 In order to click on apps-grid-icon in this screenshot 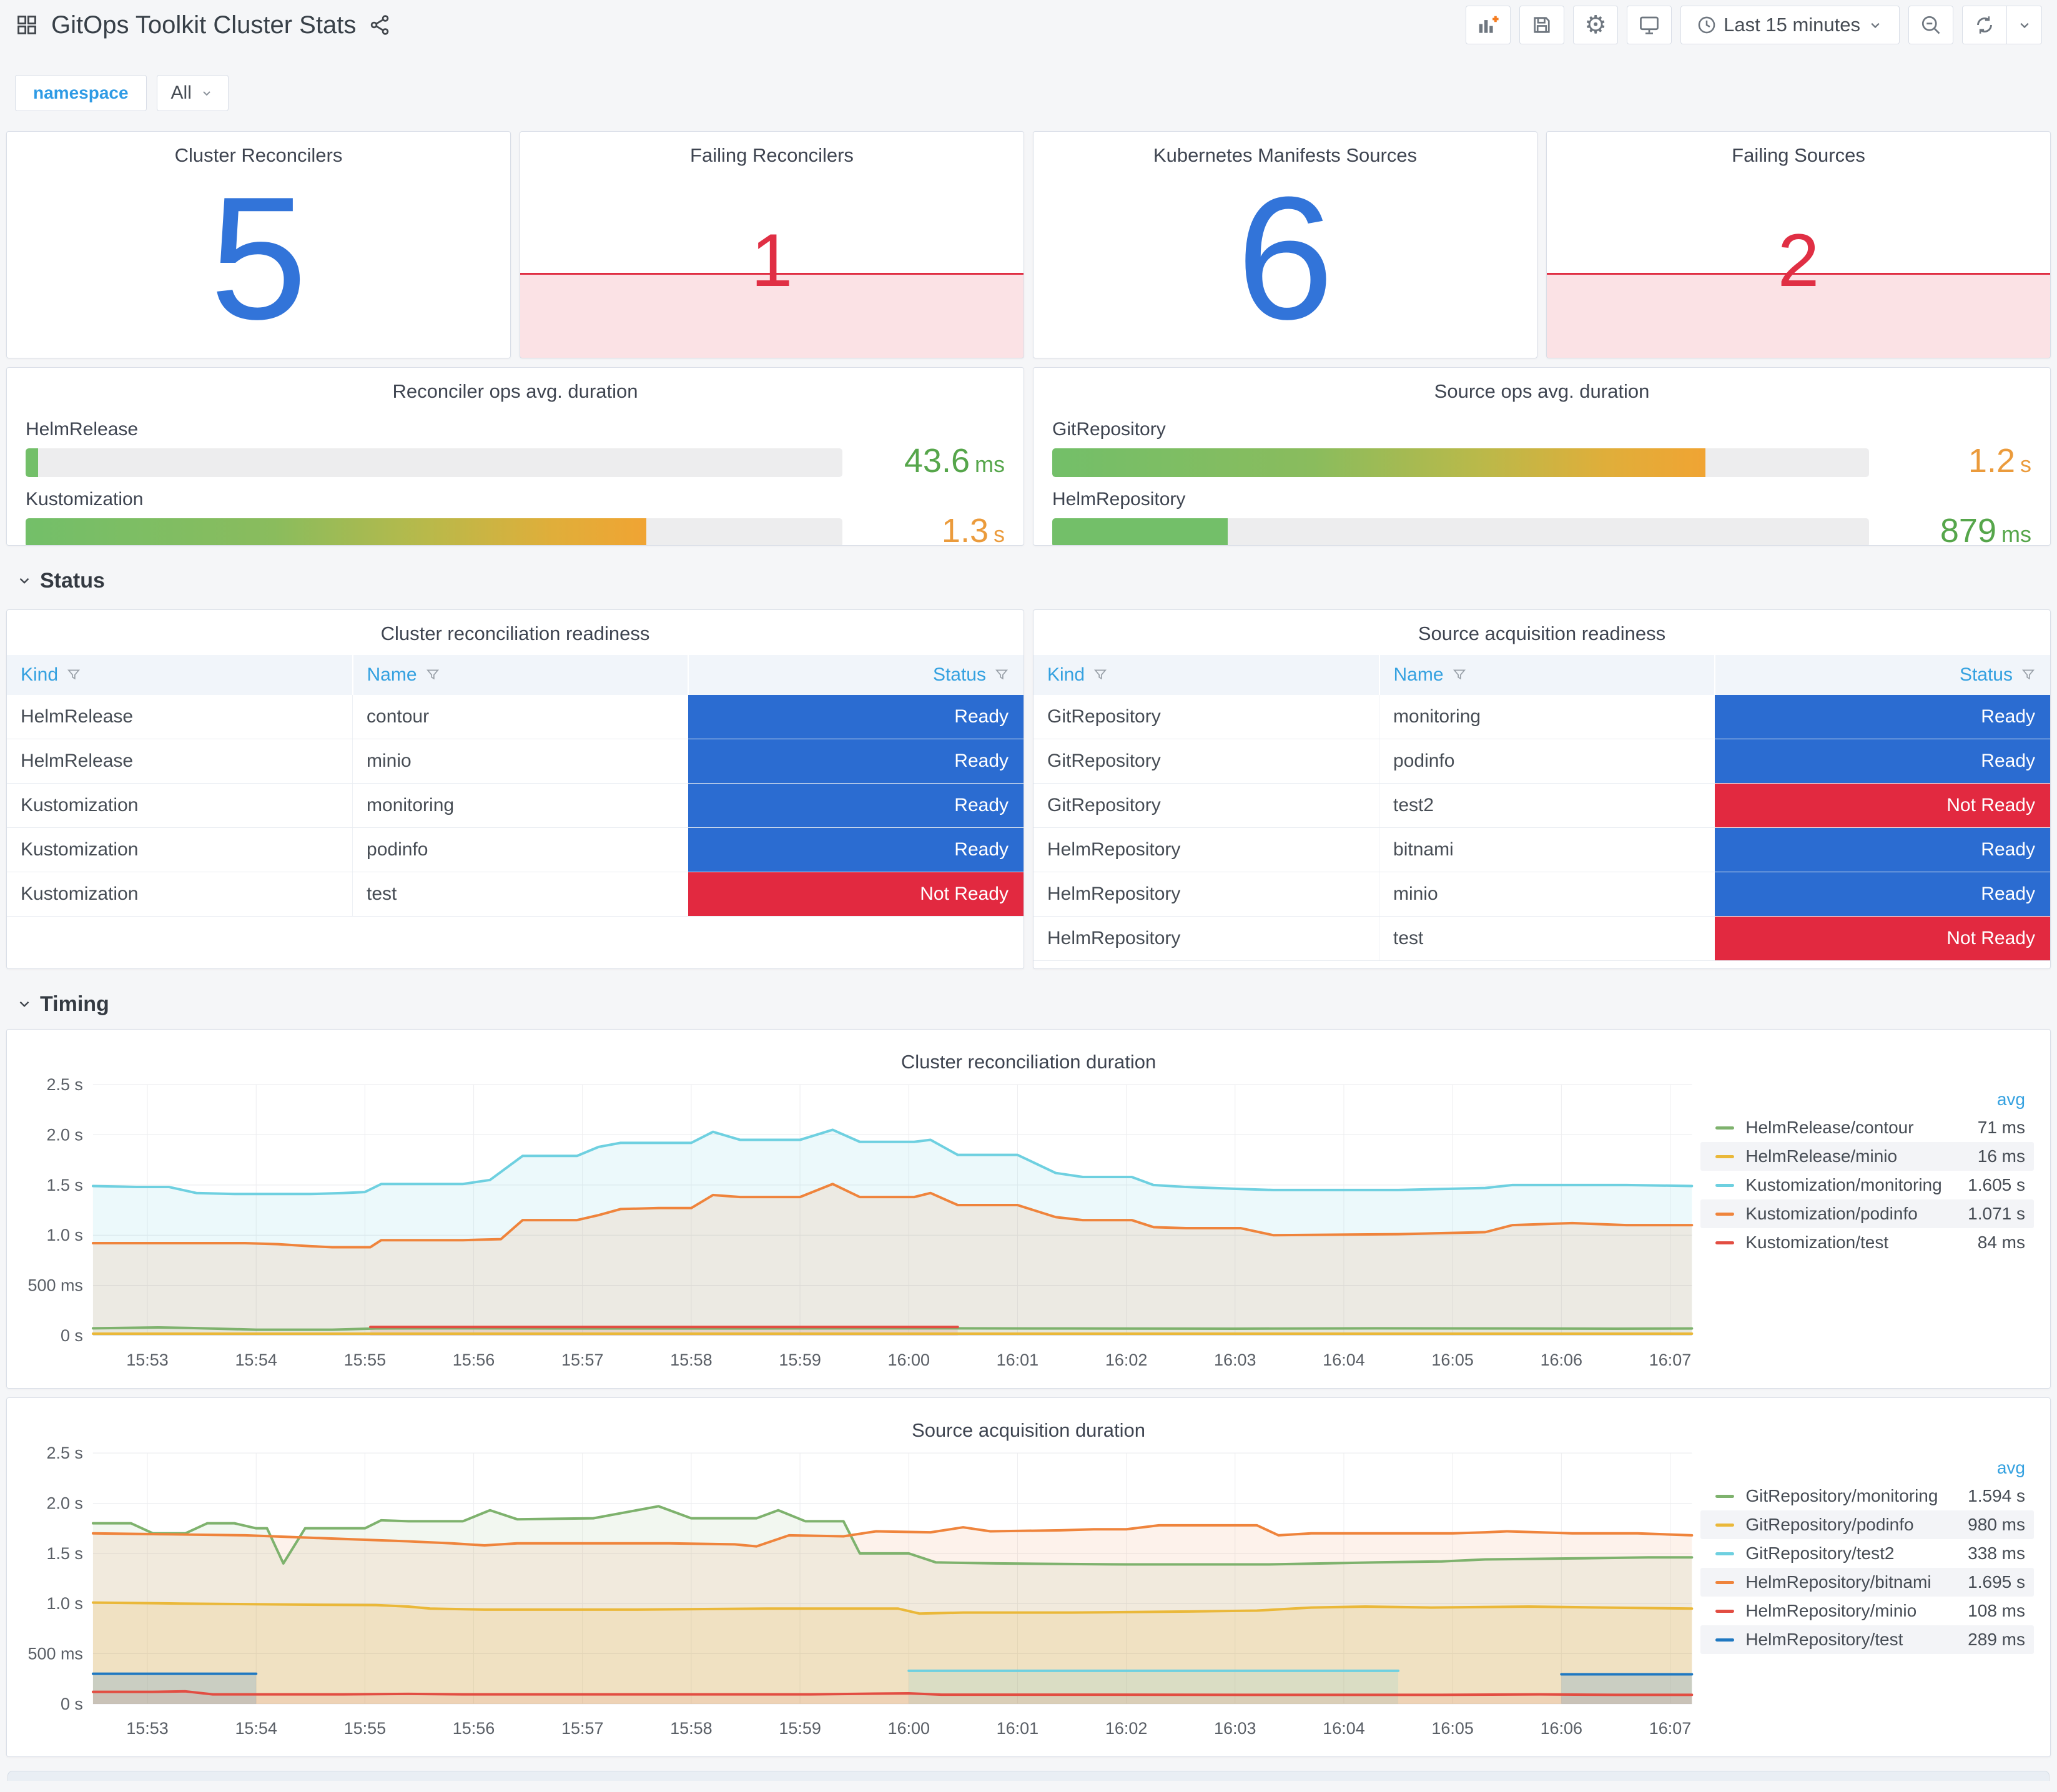, I will do `click(27, 25)`.